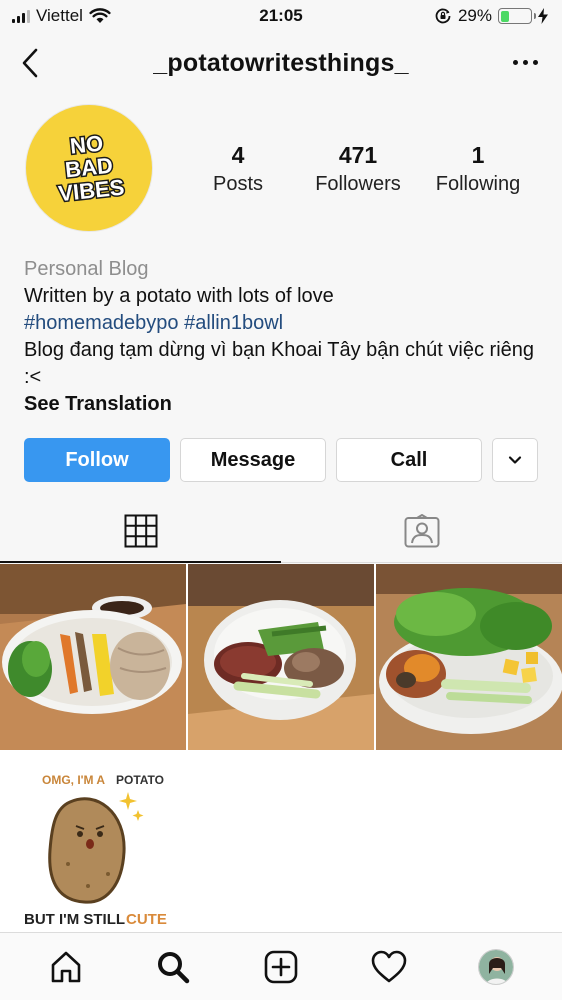 The image size is (562, 1000). I want to click on status-right: 29%, so click(491, 16).